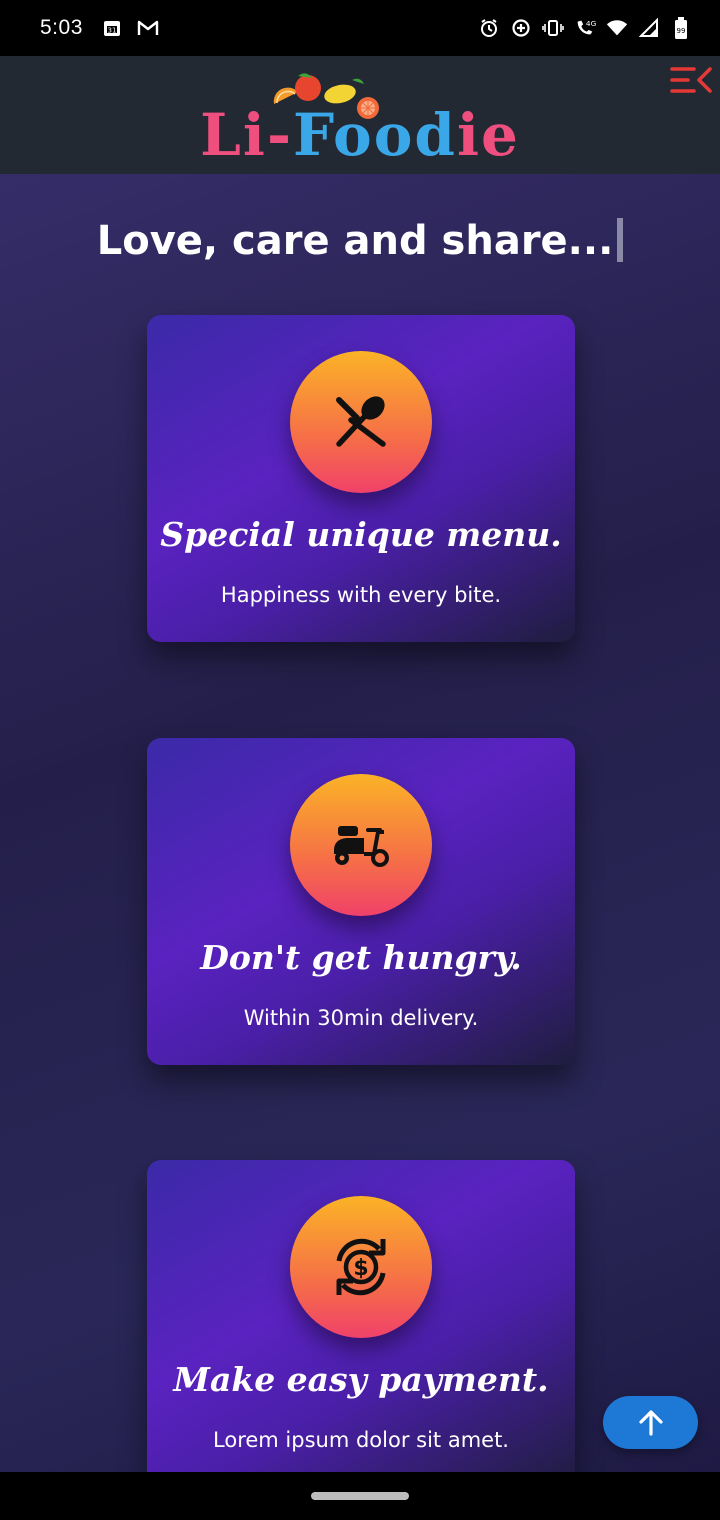  Describe the element at coordinates (326, 96) in the screenshot. I see `fruits-logo-icon` at that location.